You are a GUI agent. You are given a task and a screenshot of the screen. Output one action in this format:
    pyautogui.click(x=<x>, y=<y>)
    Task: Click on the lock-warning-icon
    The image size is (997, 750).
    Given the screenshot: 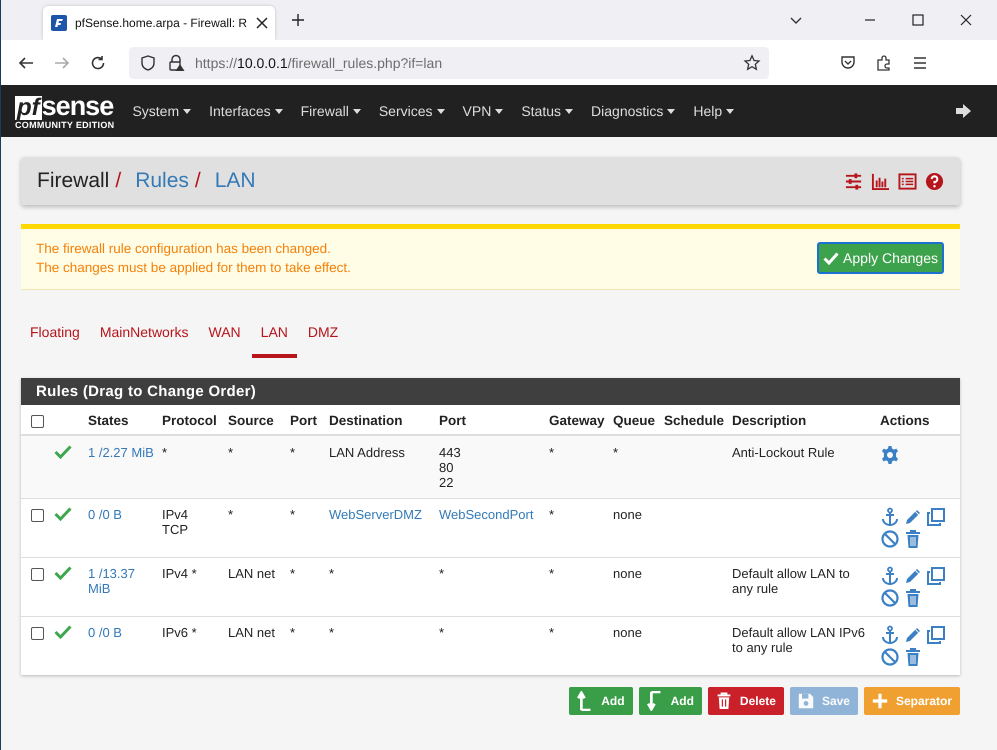 What is the action you would take?
    pyautogui.click(x=176, y=63)
    